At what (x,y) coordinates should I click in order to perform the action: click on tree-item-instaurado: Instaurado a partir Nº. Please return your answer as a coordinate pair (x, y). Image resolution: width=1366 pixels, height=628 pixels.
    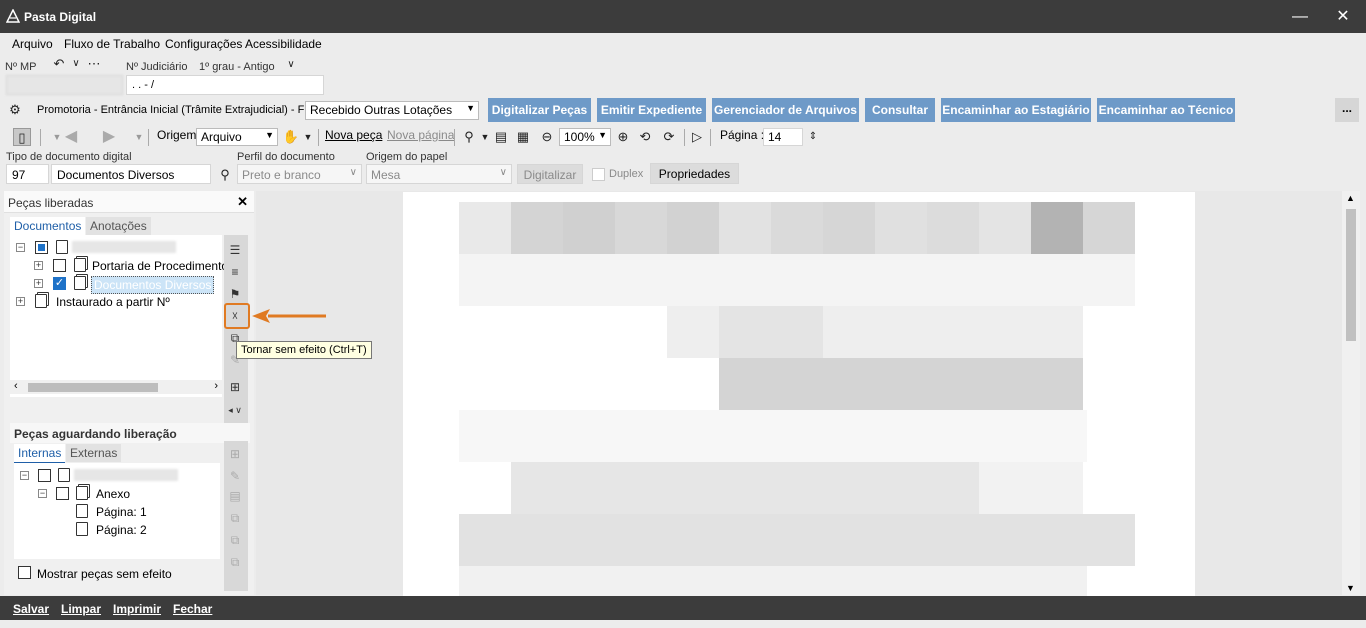
    Looking at the image, I should click on (113, 302).